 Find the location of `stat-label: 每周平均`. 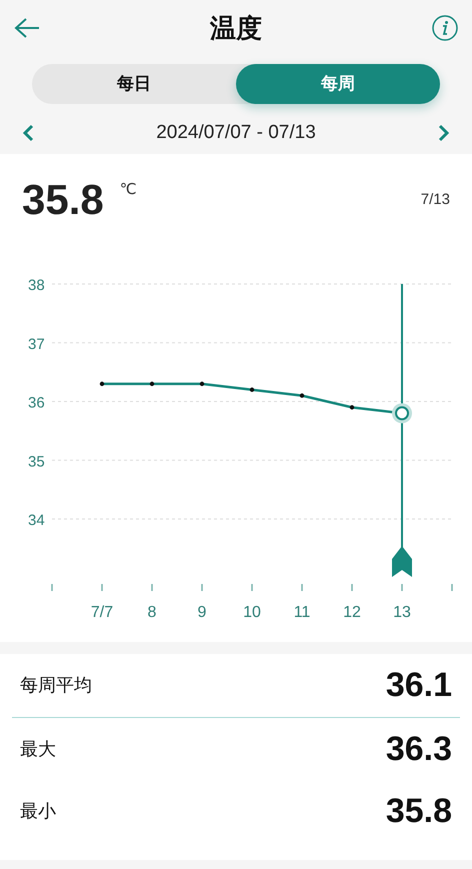

stat-label: 每周平均 is located at coordinates (56, 685).